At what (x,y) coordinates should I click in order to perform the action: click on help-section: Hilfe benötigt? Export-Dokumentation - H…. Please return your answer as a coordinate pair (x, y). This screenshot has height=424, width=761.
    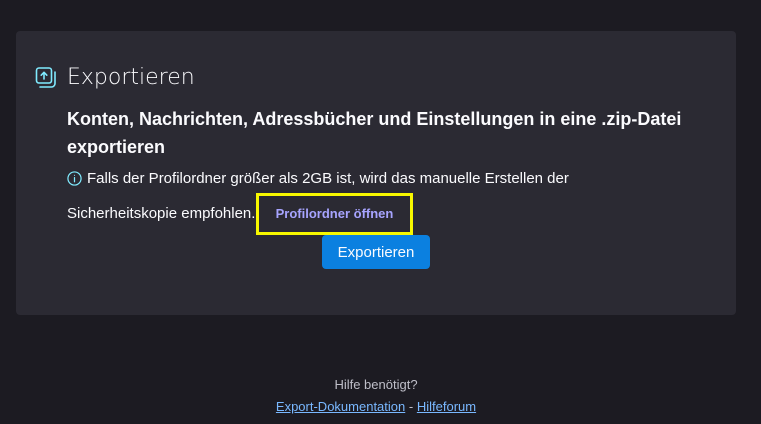
    Looking at the image, I should click on (376, 396).